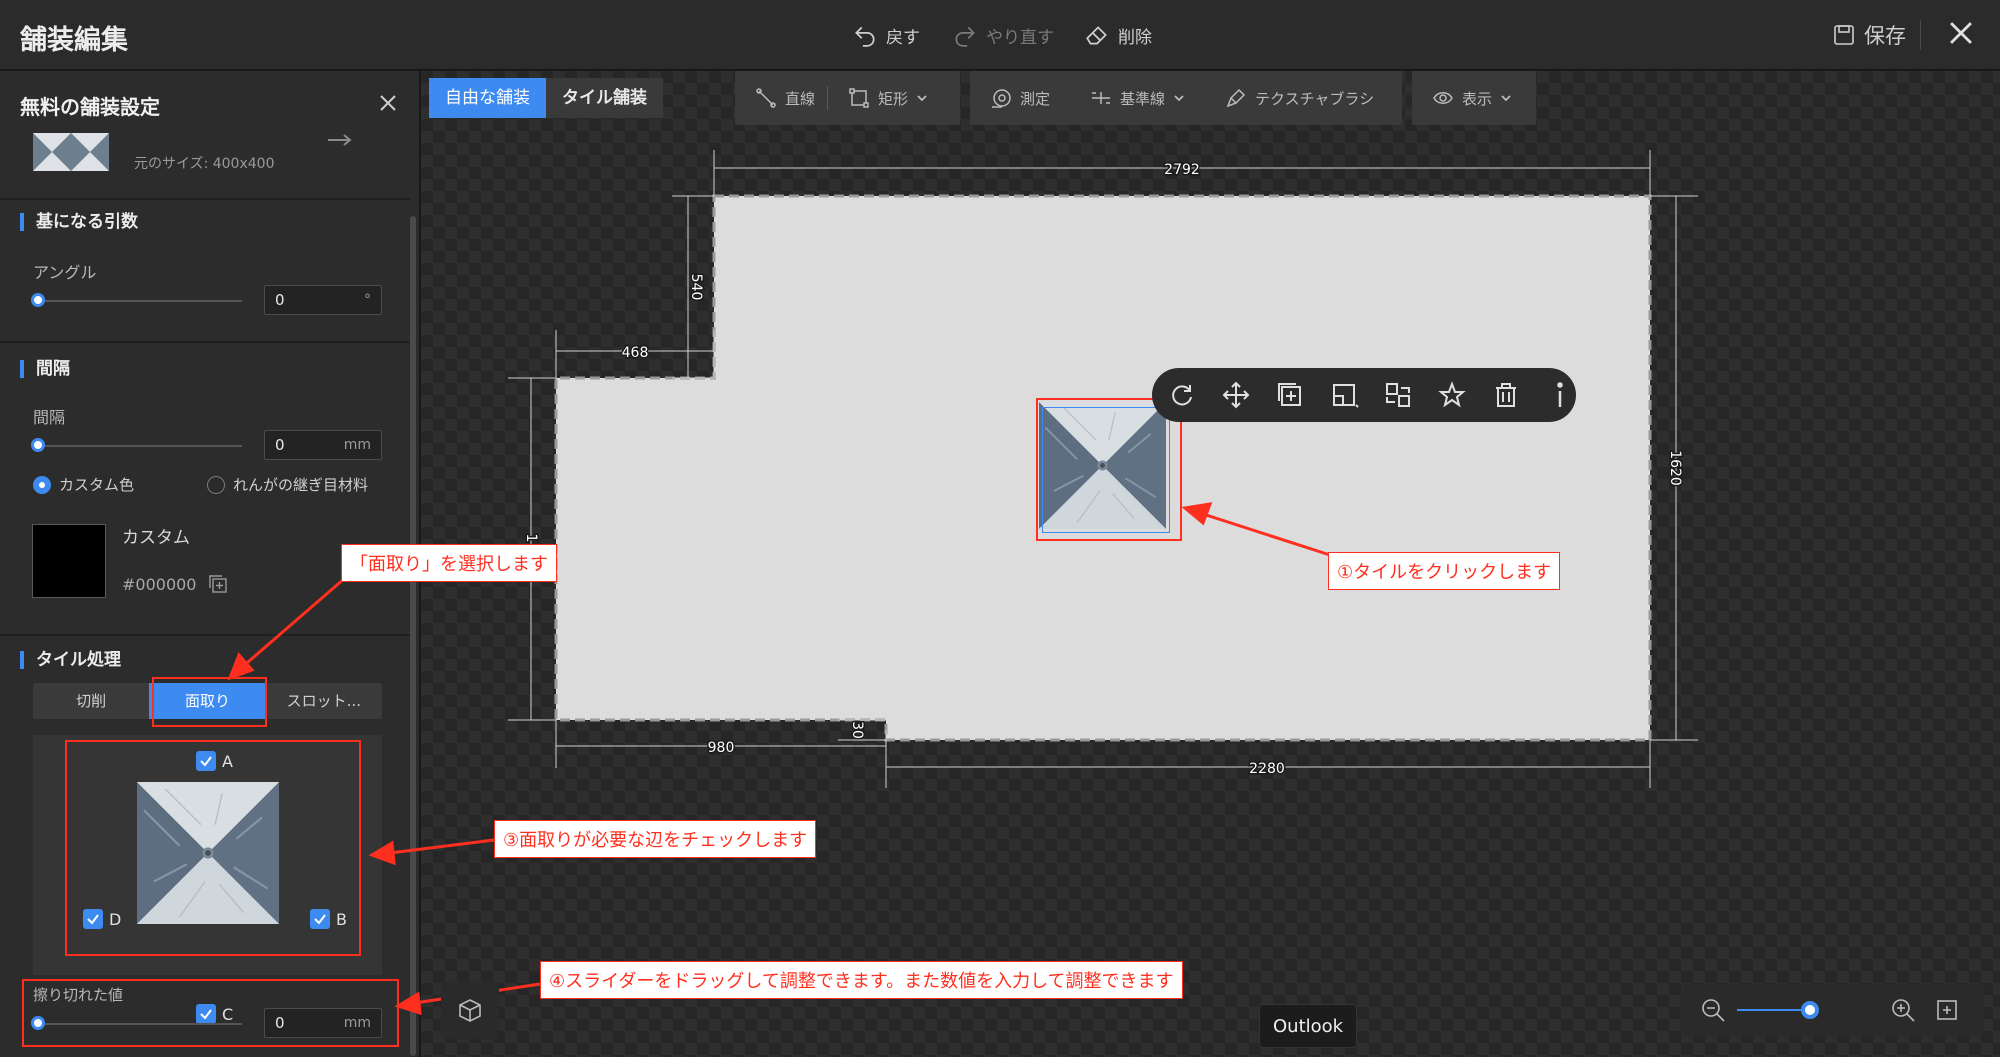  Describe the element at coordinates (635, 353) in the screenshot. I see `dimension-notch-width: 468` at that location.